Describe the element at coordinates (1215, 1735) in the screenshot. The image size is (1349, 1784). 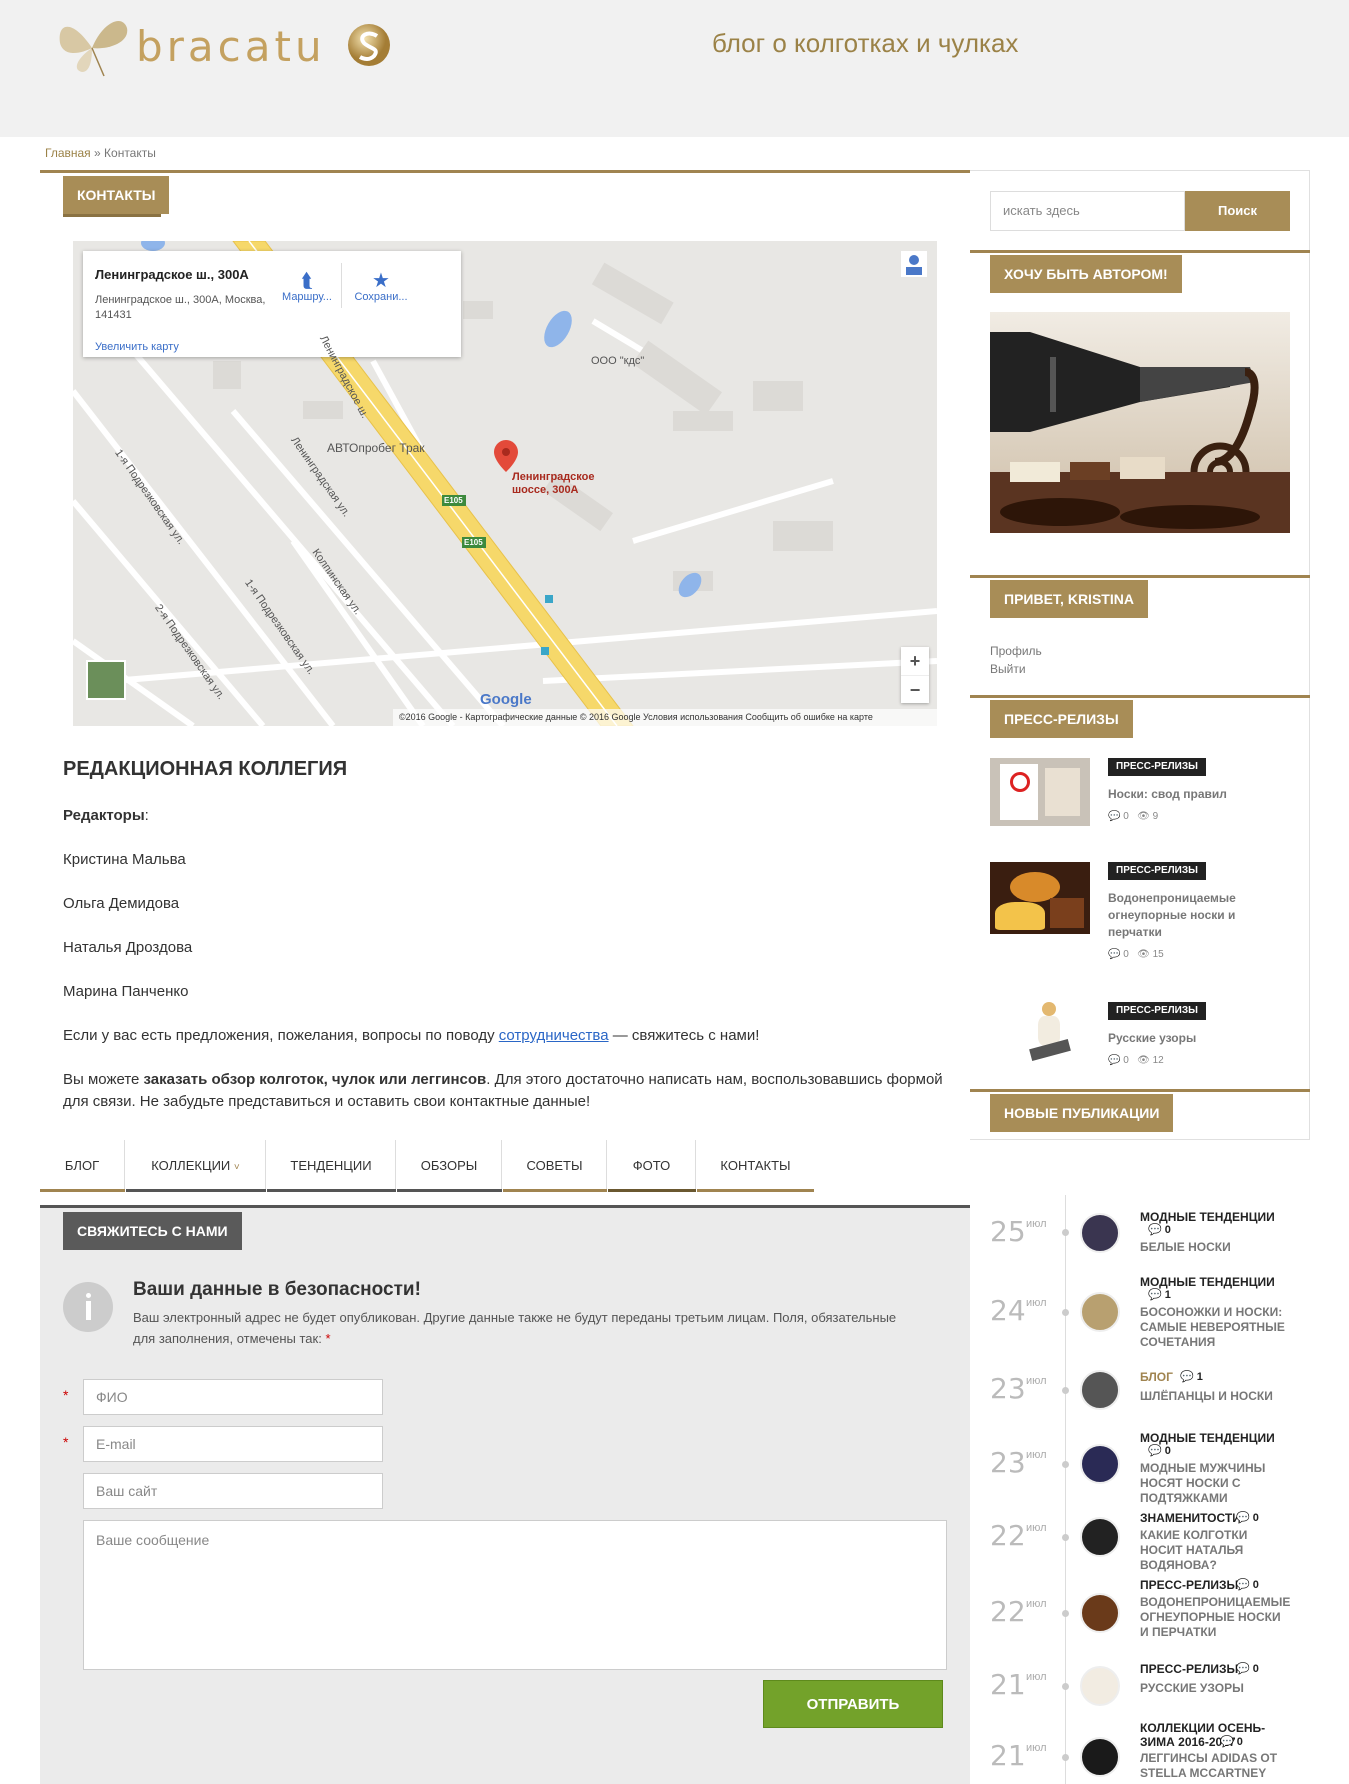
I see `post-category: КОЛЛЕКЦИИ ОСЕНЬ-ЗИМА 2016-2017` at that location.